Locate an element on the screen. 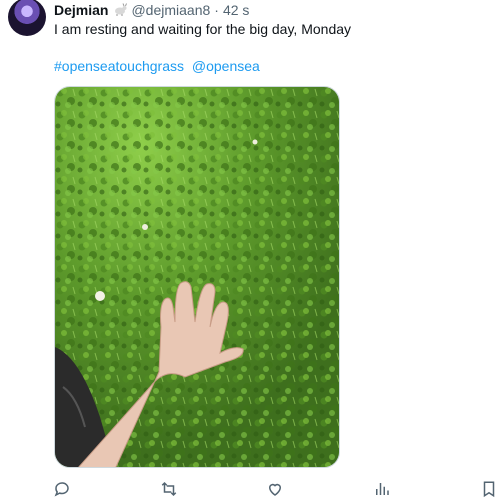 Image resolution: width=500 pixels, height=500 pixels. avatar is located at coordinates (27, 18).